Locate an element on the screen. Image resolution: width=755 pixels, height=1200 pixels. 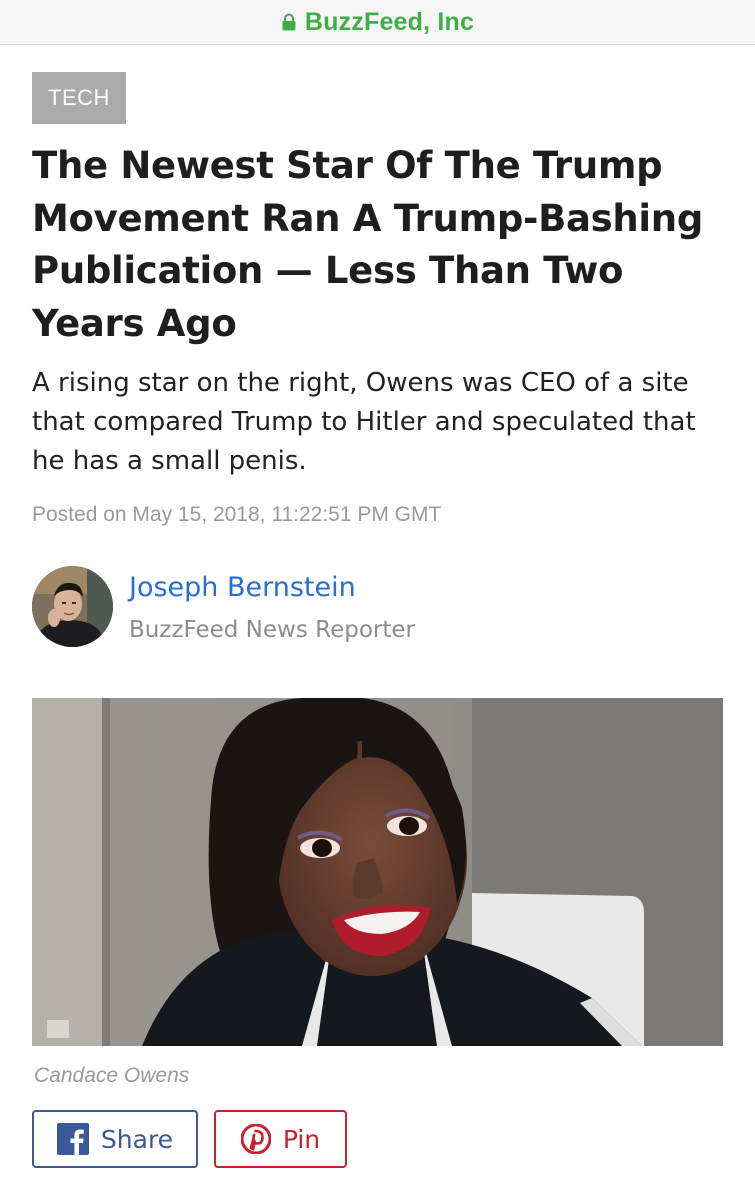
lock-icon is located at coordinates (289, 22).